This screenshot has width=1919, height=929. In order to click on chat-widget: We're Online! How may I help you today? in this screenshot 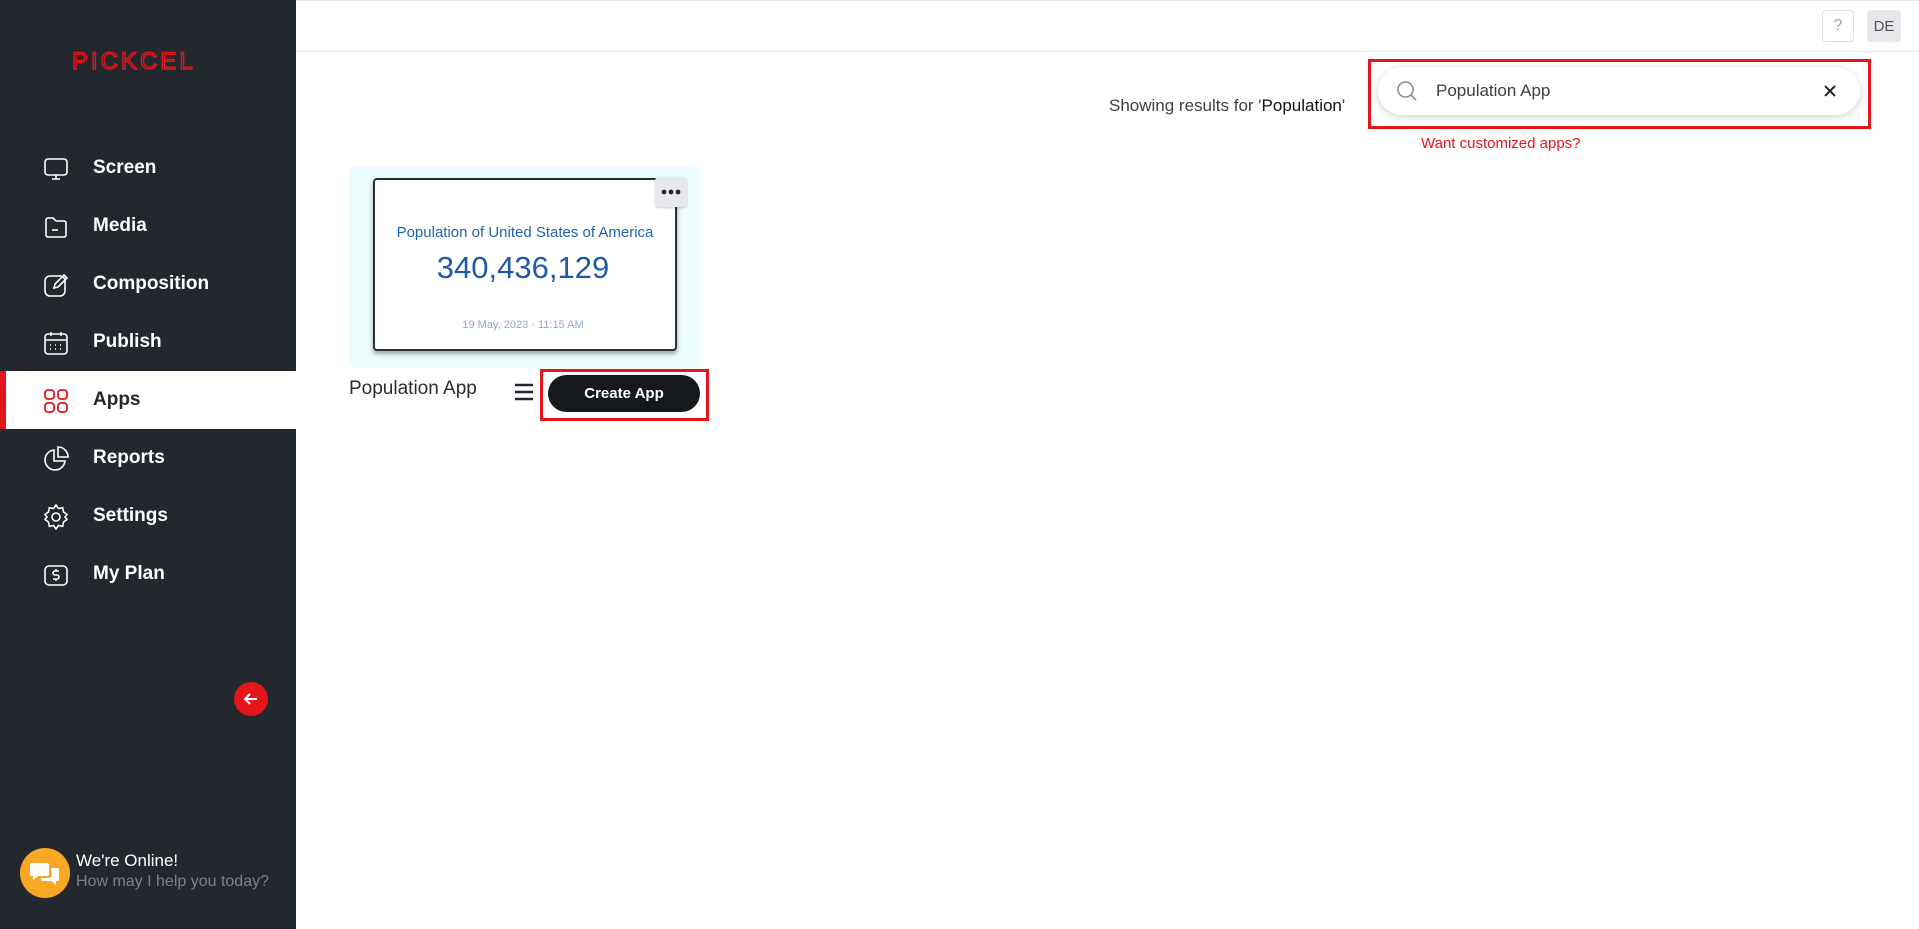, I will do `click(155, 874)`.